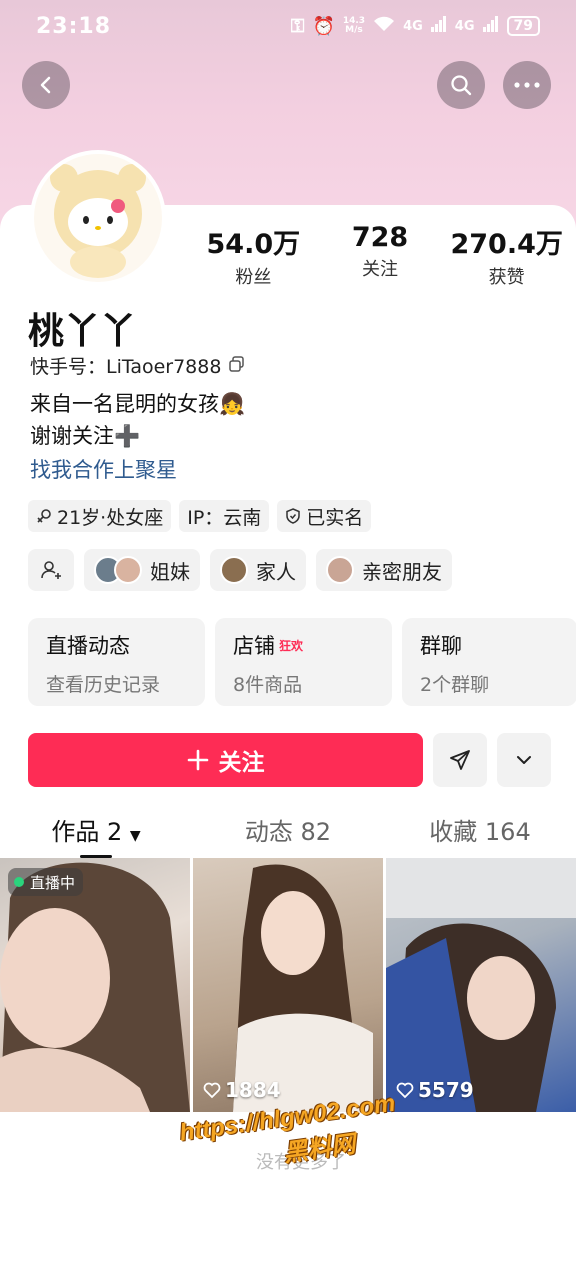 This screenshot has width=576, height=1280. I want to click on gender-icon, so click(44, 516).